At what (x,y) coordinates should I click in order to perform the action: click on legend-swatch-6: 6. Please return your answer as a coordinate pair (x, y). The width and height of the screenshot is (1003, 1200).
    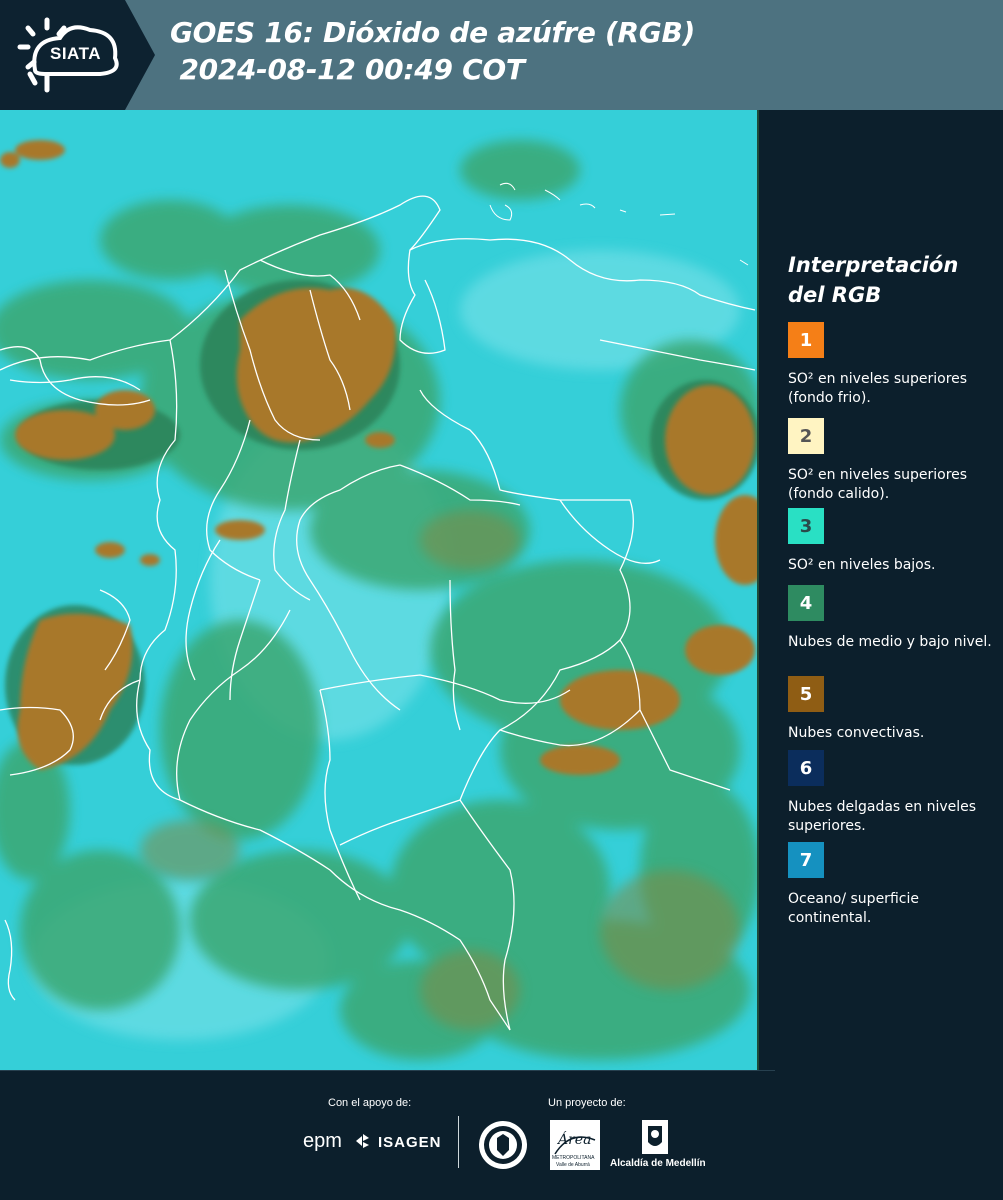
    Looking at the image, I should click on (806, 768).